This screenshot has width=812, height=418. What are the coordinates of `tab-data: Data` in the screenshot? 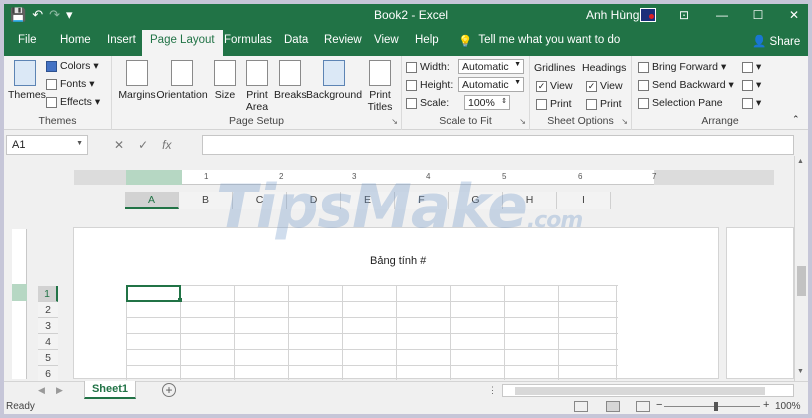 It's located at (296, 40).